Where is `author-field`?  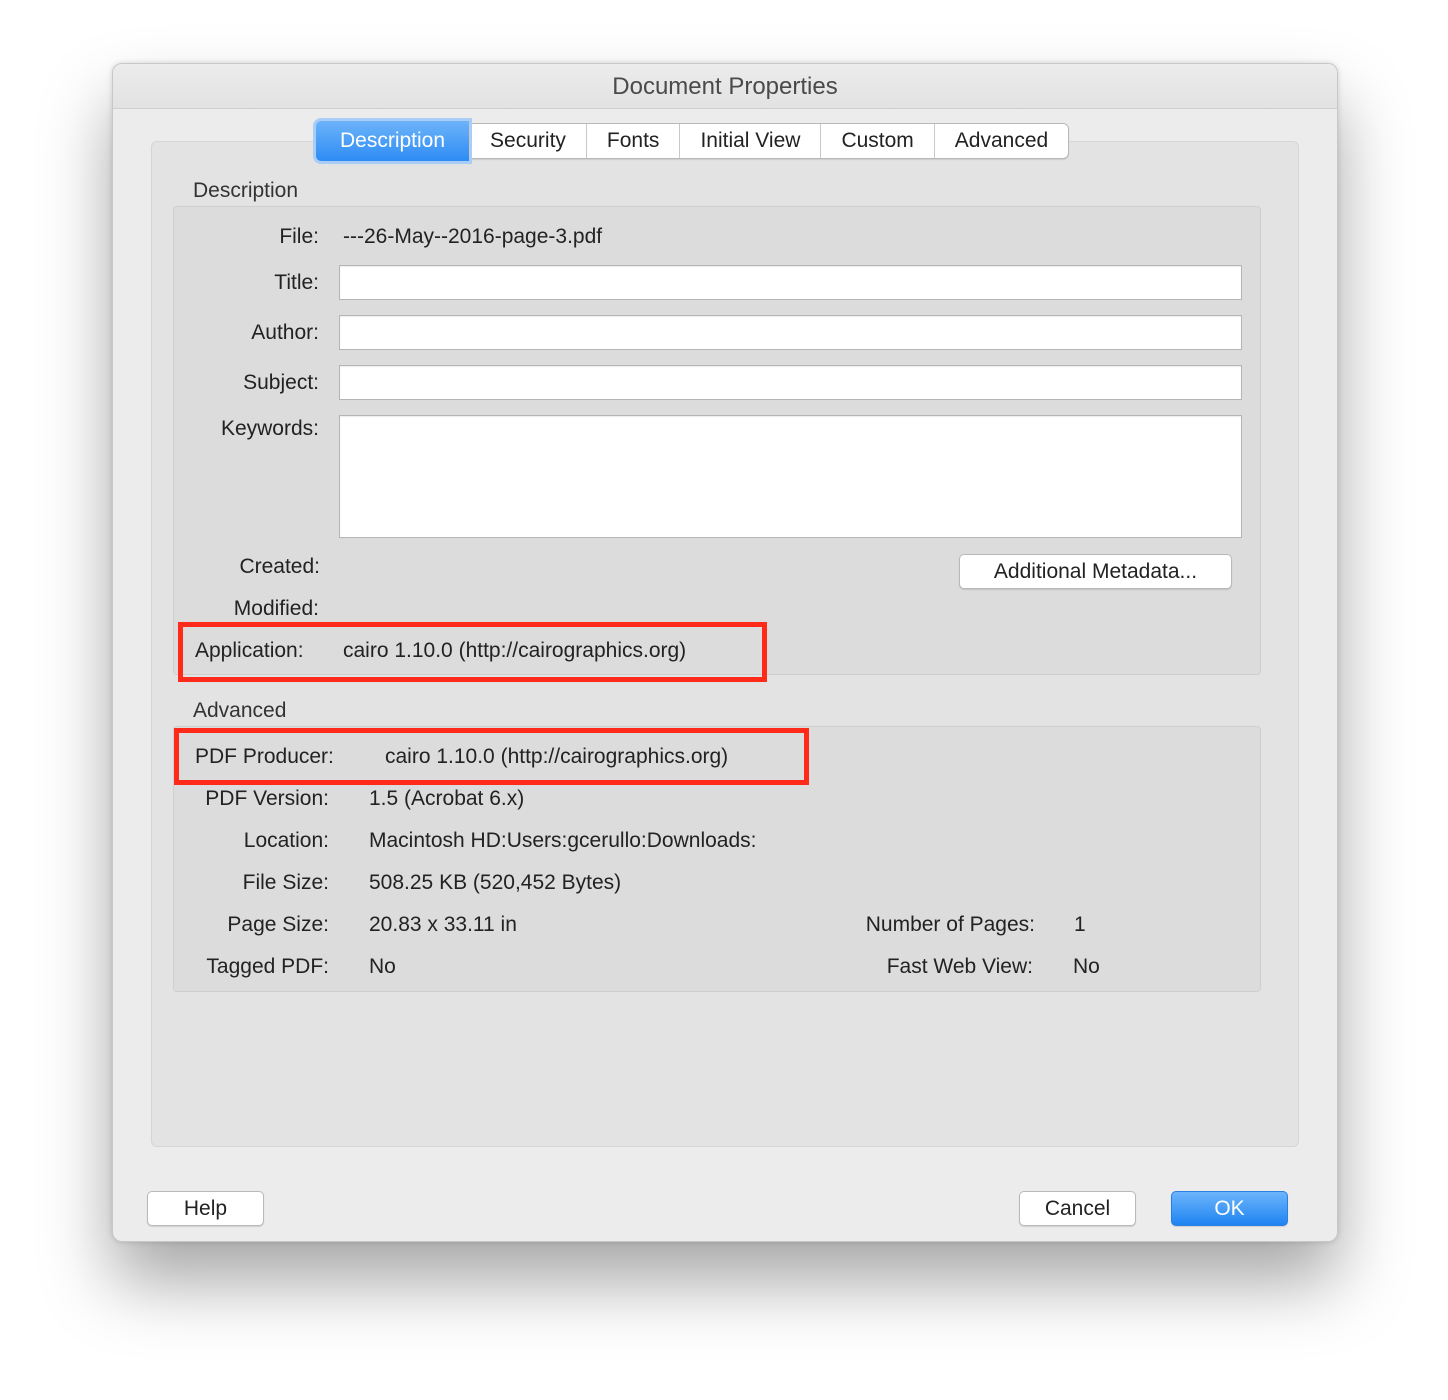
author-field is located at coordinates (790, 332).